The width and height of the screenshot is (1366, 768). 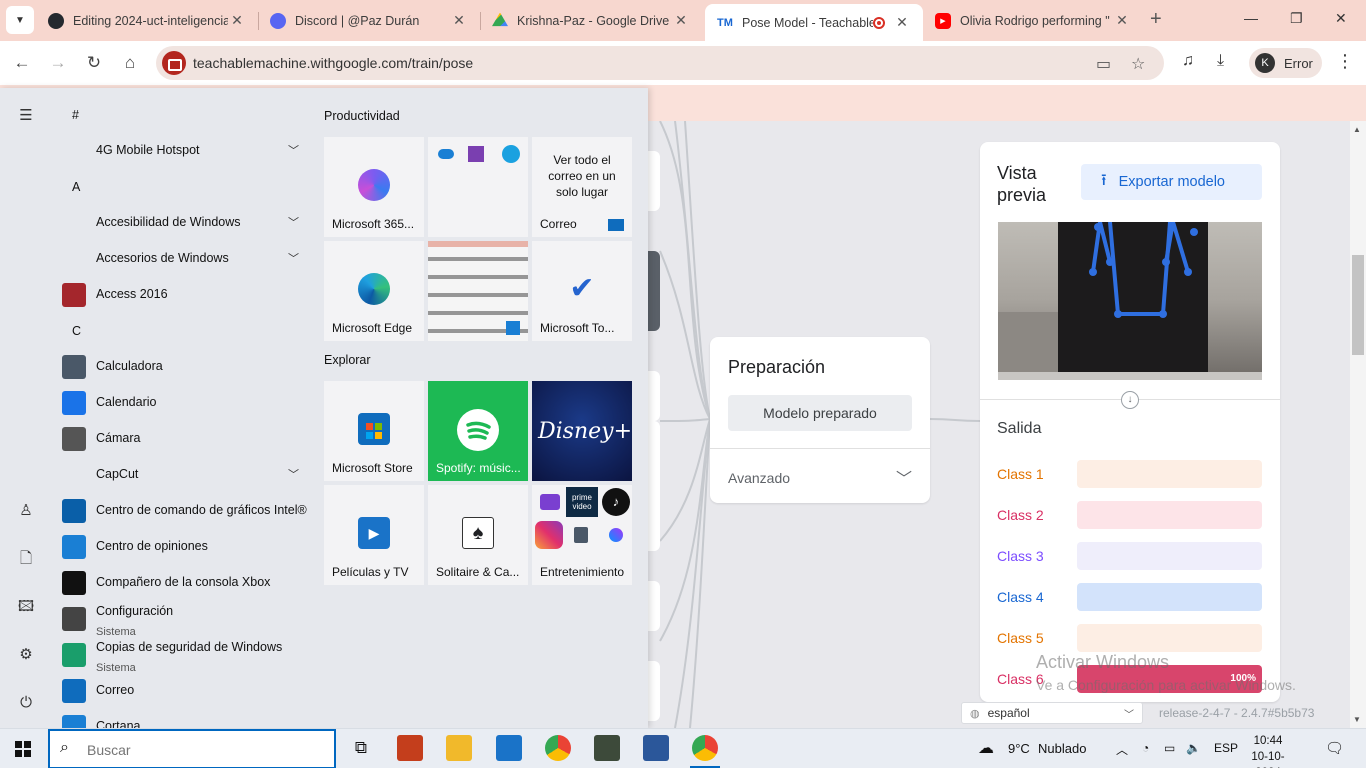 What do you see at coordinates (1169, 748) in the screenshot?
I see `battery-icon: ▭` at bounding box center [1169, 748].